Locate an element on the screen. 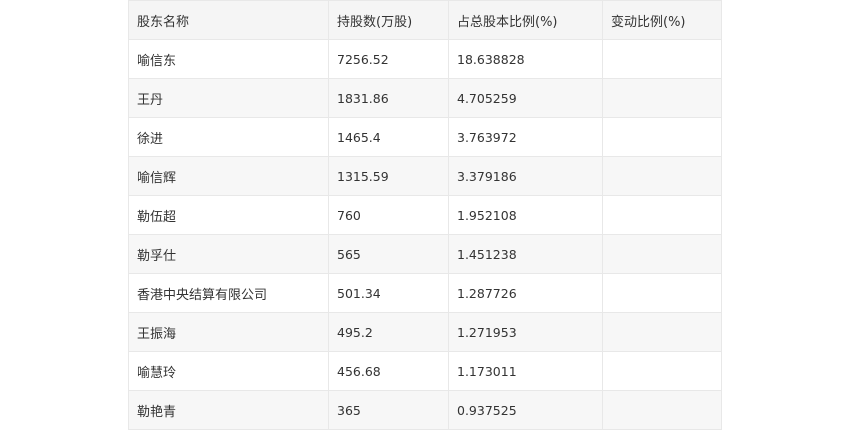 The width and height of the screenshot is (850, 430). cell-shares: 365 is located at coordinates (388, 410).